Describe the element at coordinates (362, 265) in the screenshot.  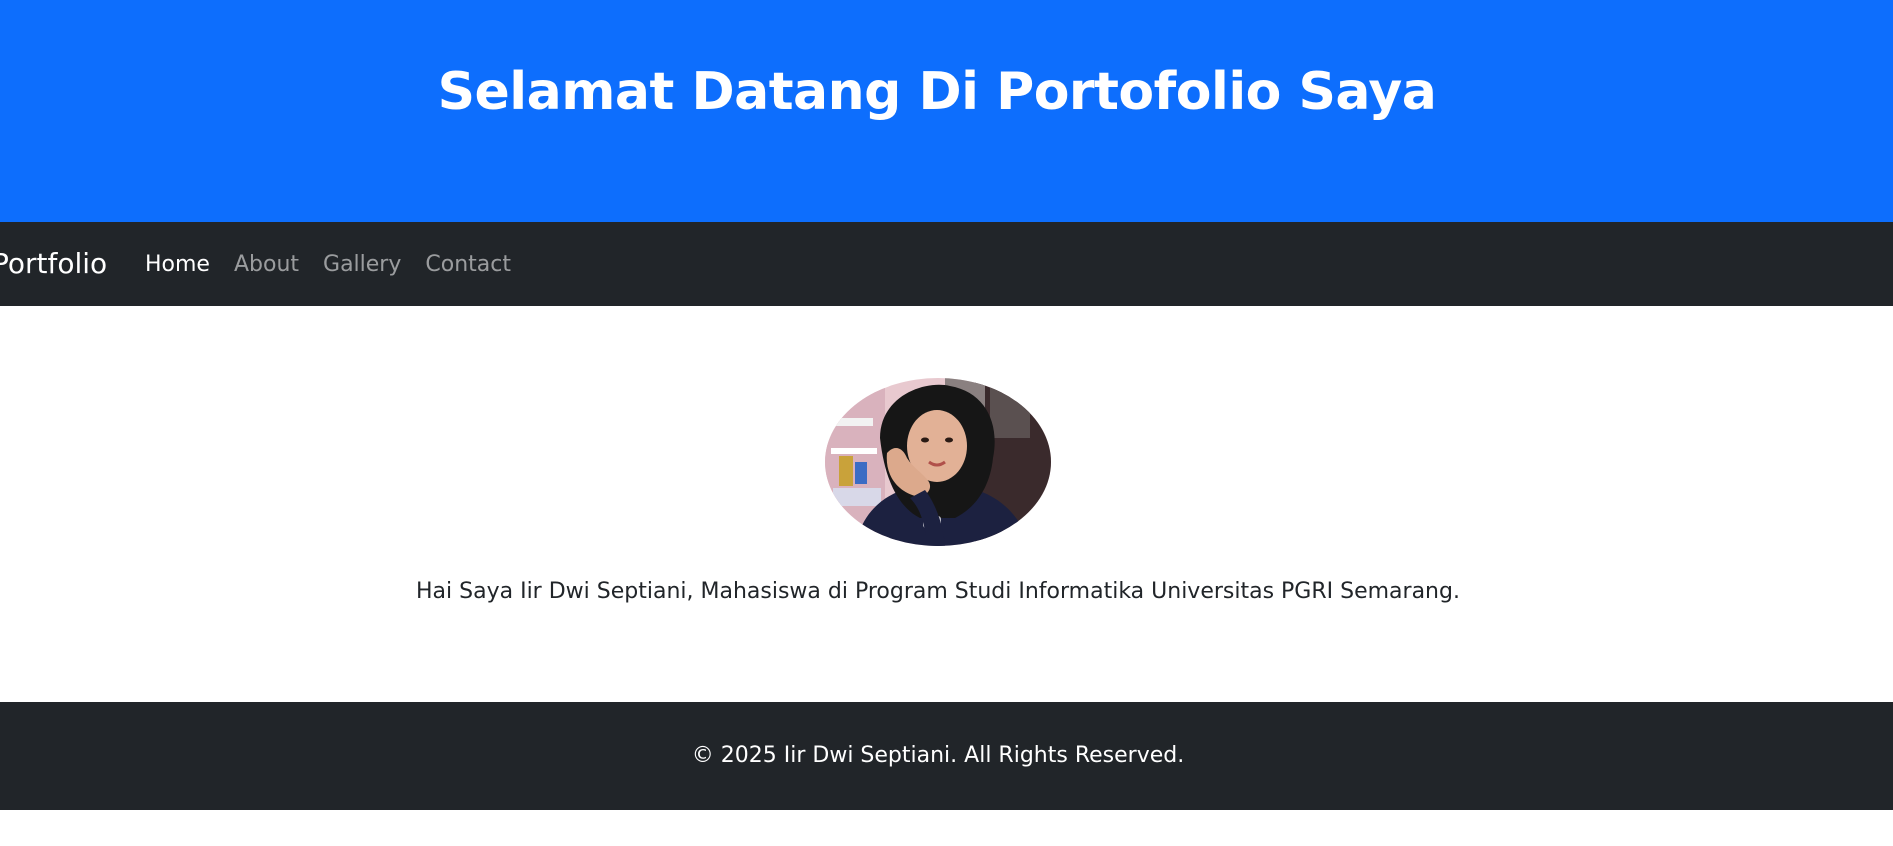
I see `nav-link-gallery: Gallery` at that location.